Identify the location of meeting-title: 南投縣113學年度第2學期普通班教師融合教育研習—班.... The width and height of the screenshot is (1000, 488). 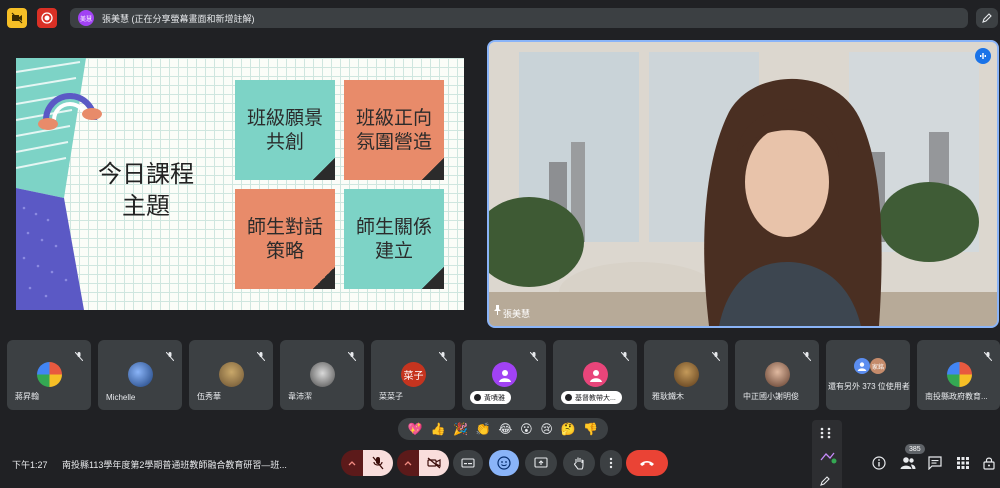
(174, 465).